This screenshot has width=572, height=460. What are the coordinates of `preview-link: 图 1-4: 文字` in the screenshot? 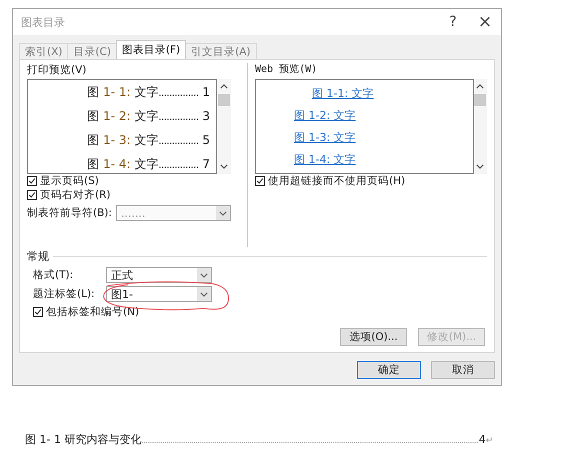 It's located at (325, 160).